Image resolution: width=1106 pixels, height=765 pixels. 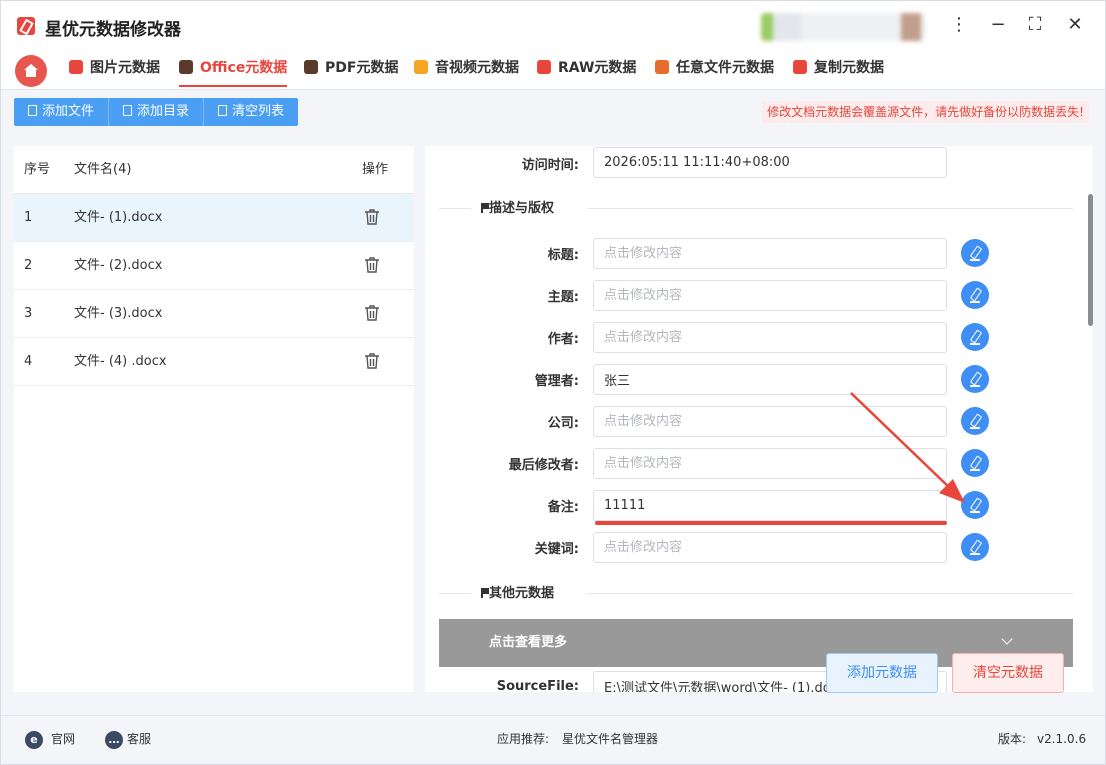 What do you see at coordinates (998, 25) in the screenshot?
I see `minimize-button: −` at bounding box center [998, 25].